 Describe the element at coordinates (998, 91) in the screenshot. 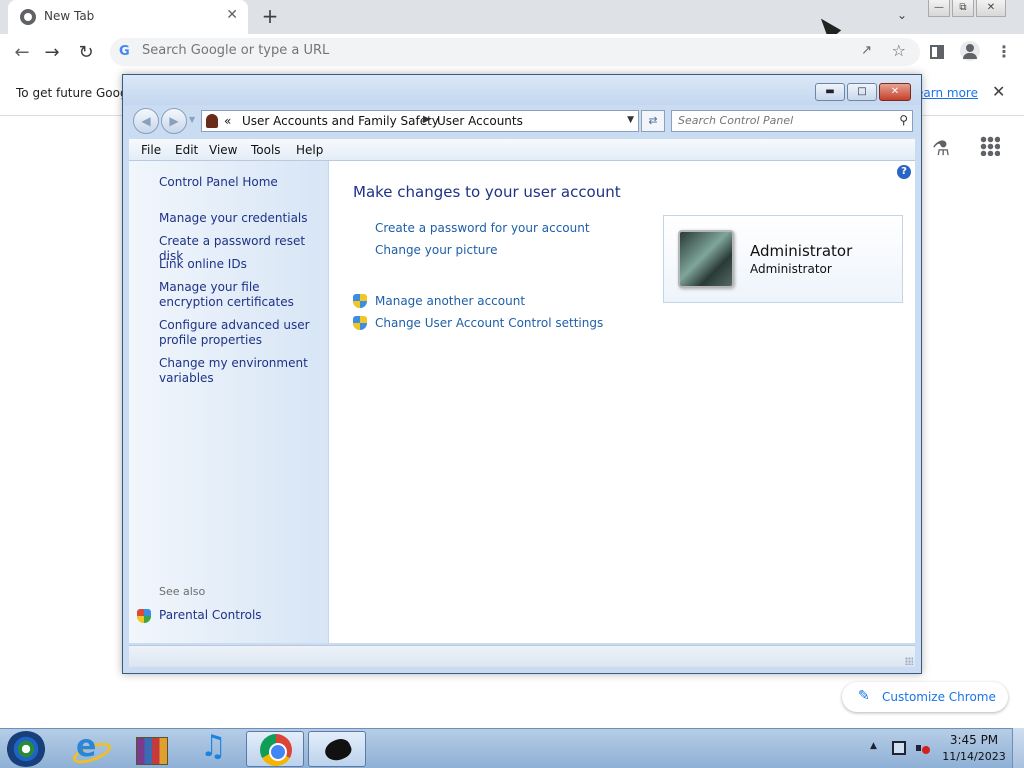

I see `infobar-close-icon: ✕` at that location.